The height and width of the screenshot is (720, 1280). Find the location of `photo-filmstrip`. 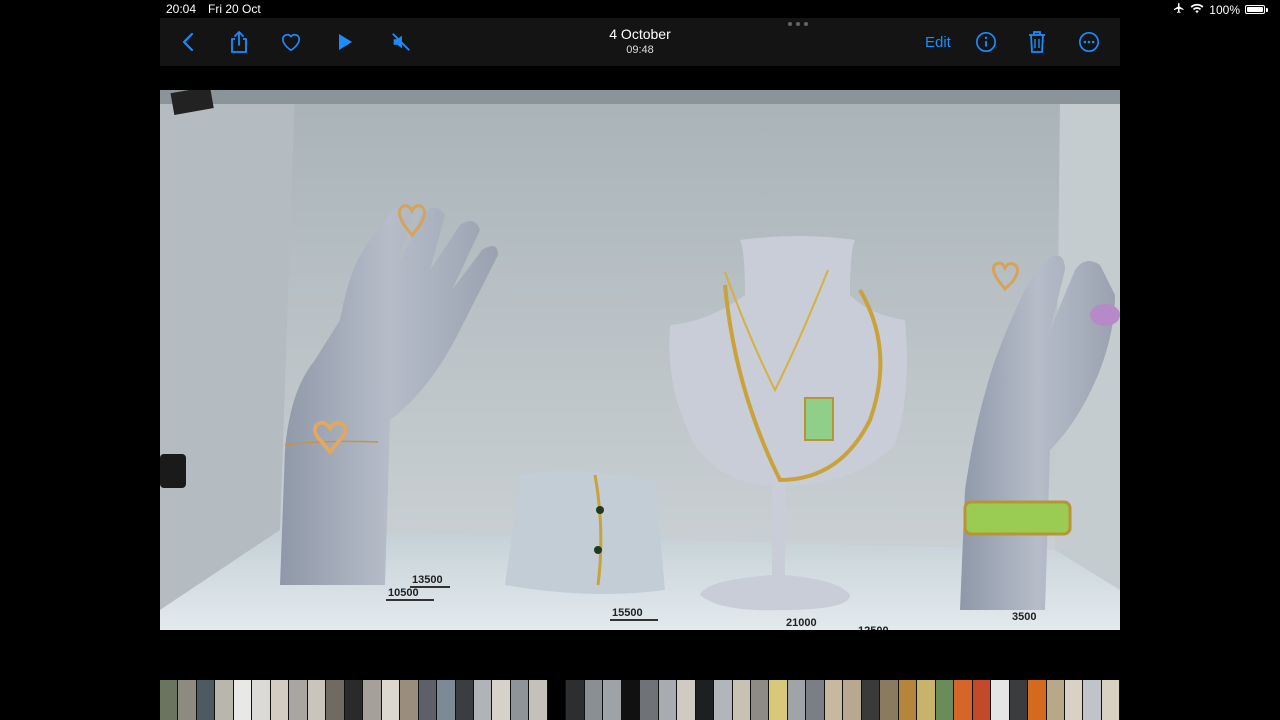

photo-filmstrip is located at coordinates (640, 700).